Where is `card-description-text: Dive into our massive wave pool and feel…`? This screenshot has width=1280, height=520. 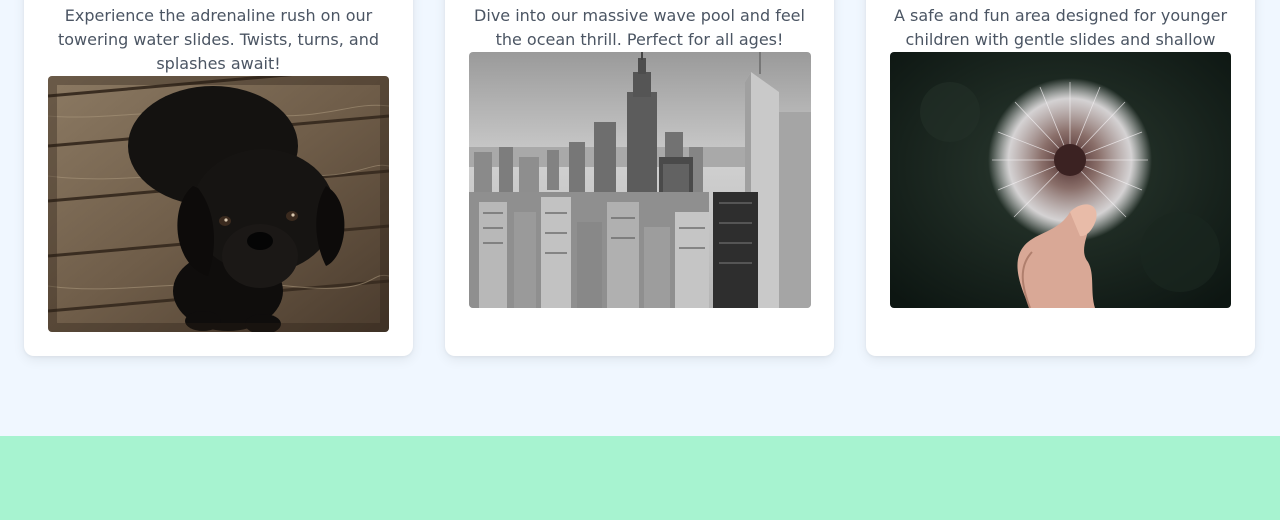 card-description-text: Dive into our massive wave pool and feel… is located at coordinates (639, 27).